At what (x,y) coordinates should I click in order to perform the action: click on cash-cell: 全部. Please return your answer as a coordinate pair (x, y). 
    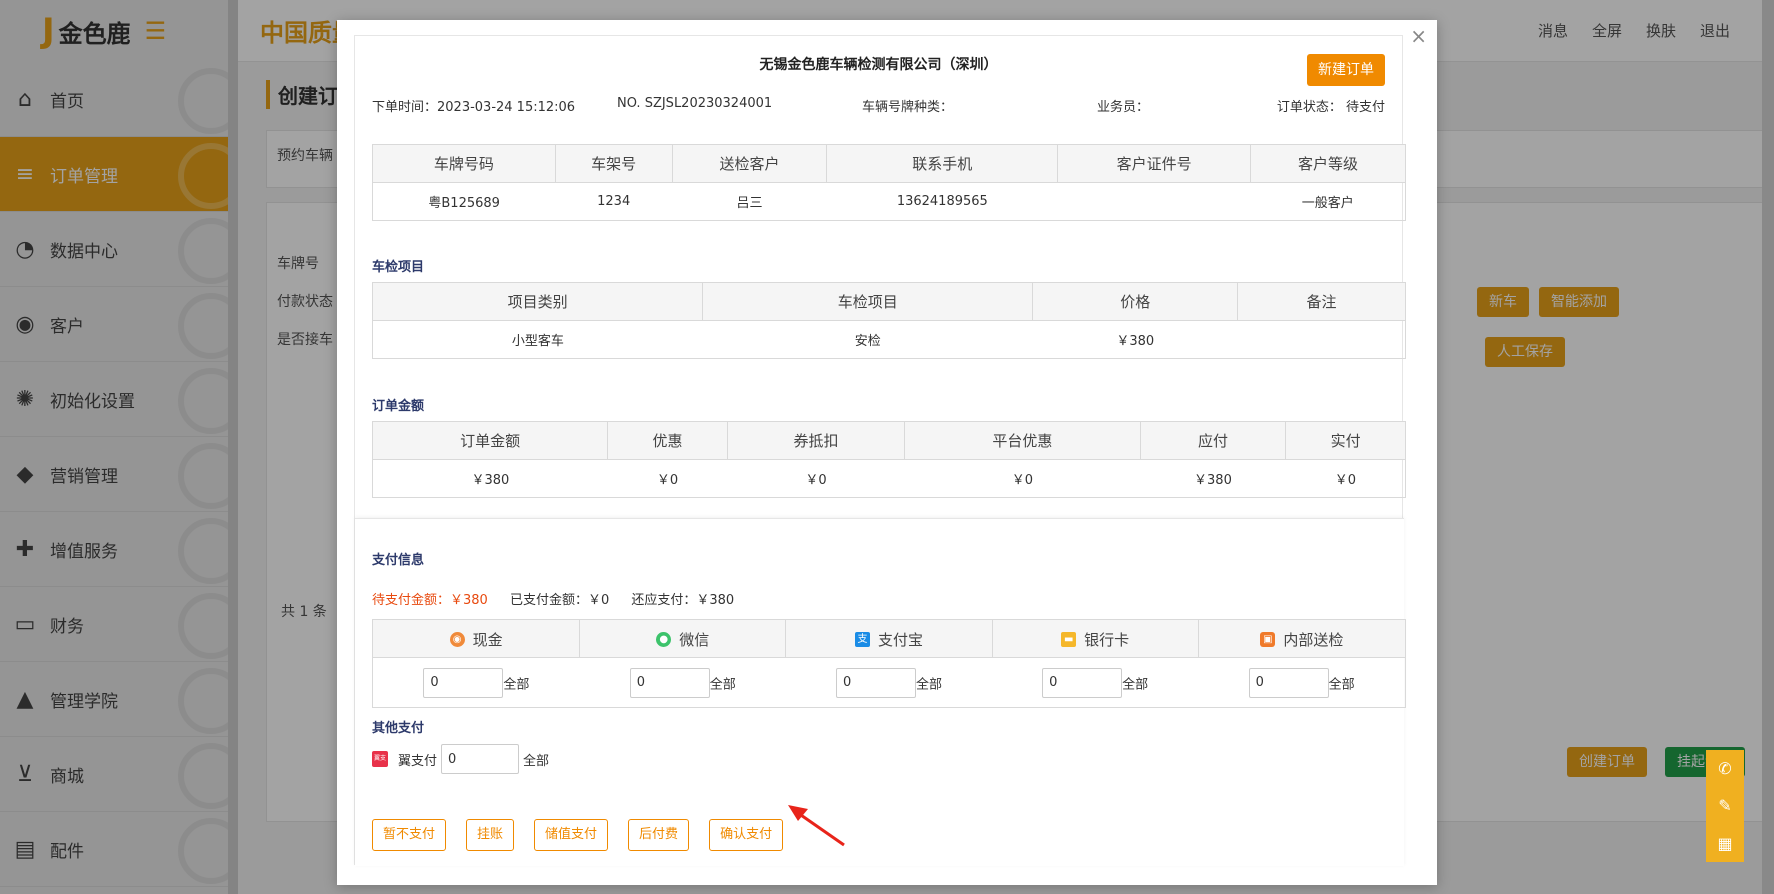
    Looking at the image, I should click on (475, 682).